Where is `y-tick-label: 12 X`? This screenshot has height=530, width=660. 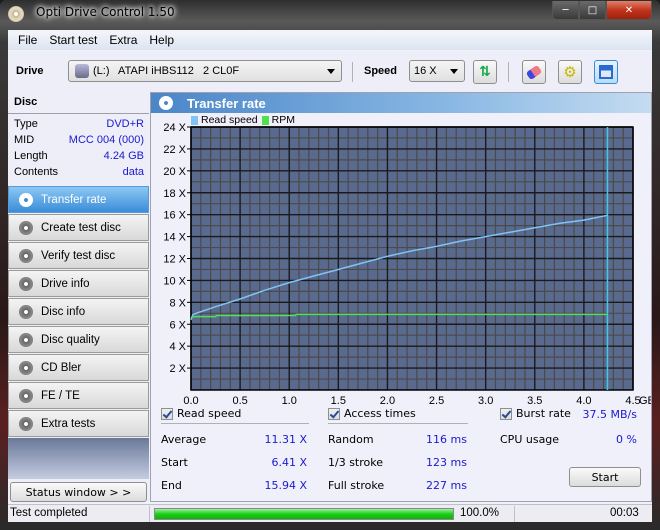 y-tick-label: 12 X is located at coordinates (174, 260).